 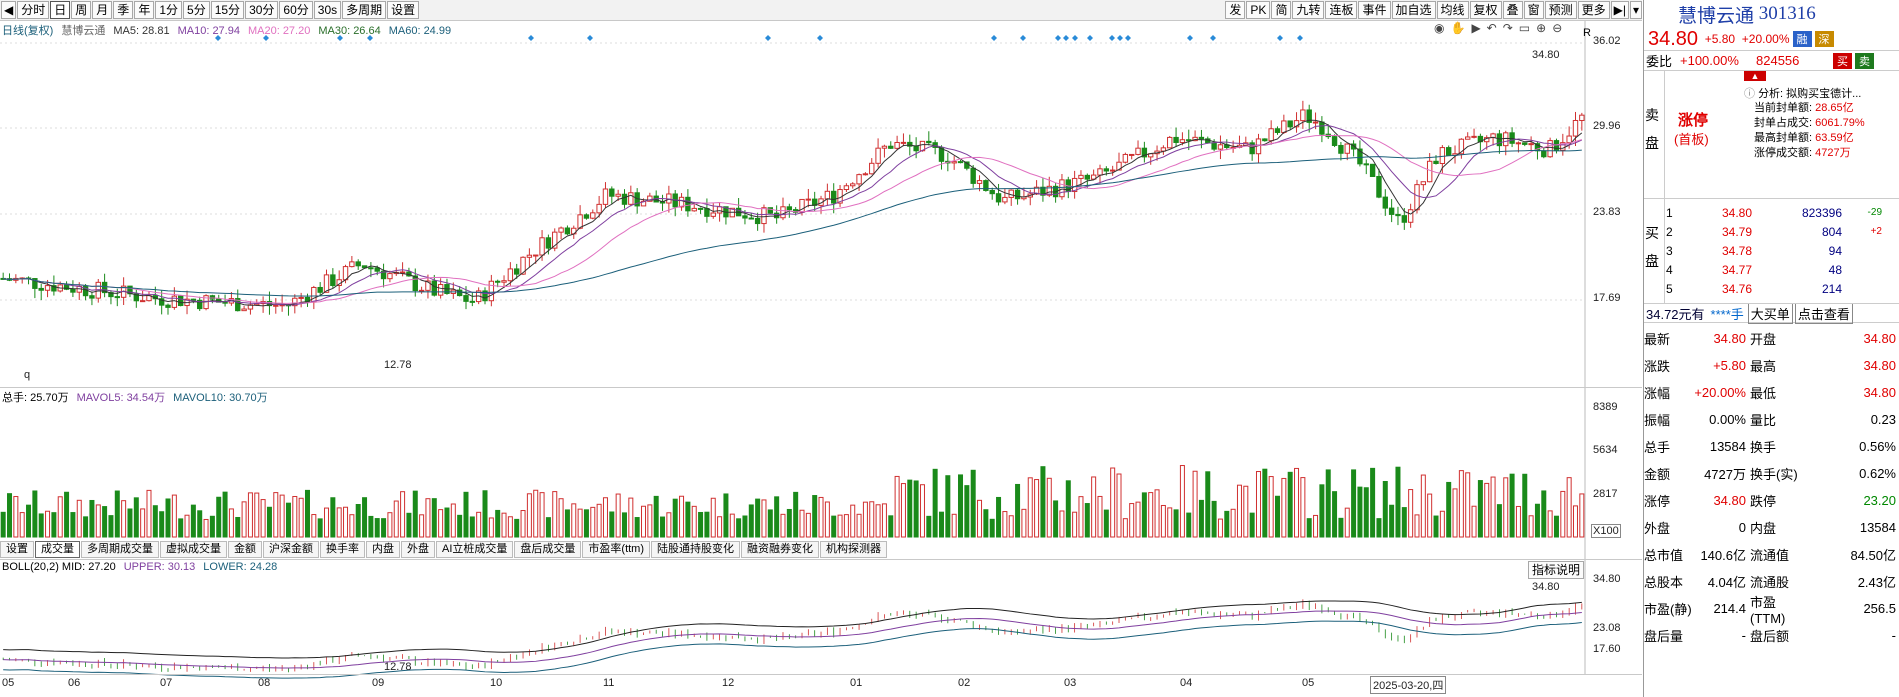 I want to click on indicator-tab-5: 沪深金额, so click(x=291, y=549).